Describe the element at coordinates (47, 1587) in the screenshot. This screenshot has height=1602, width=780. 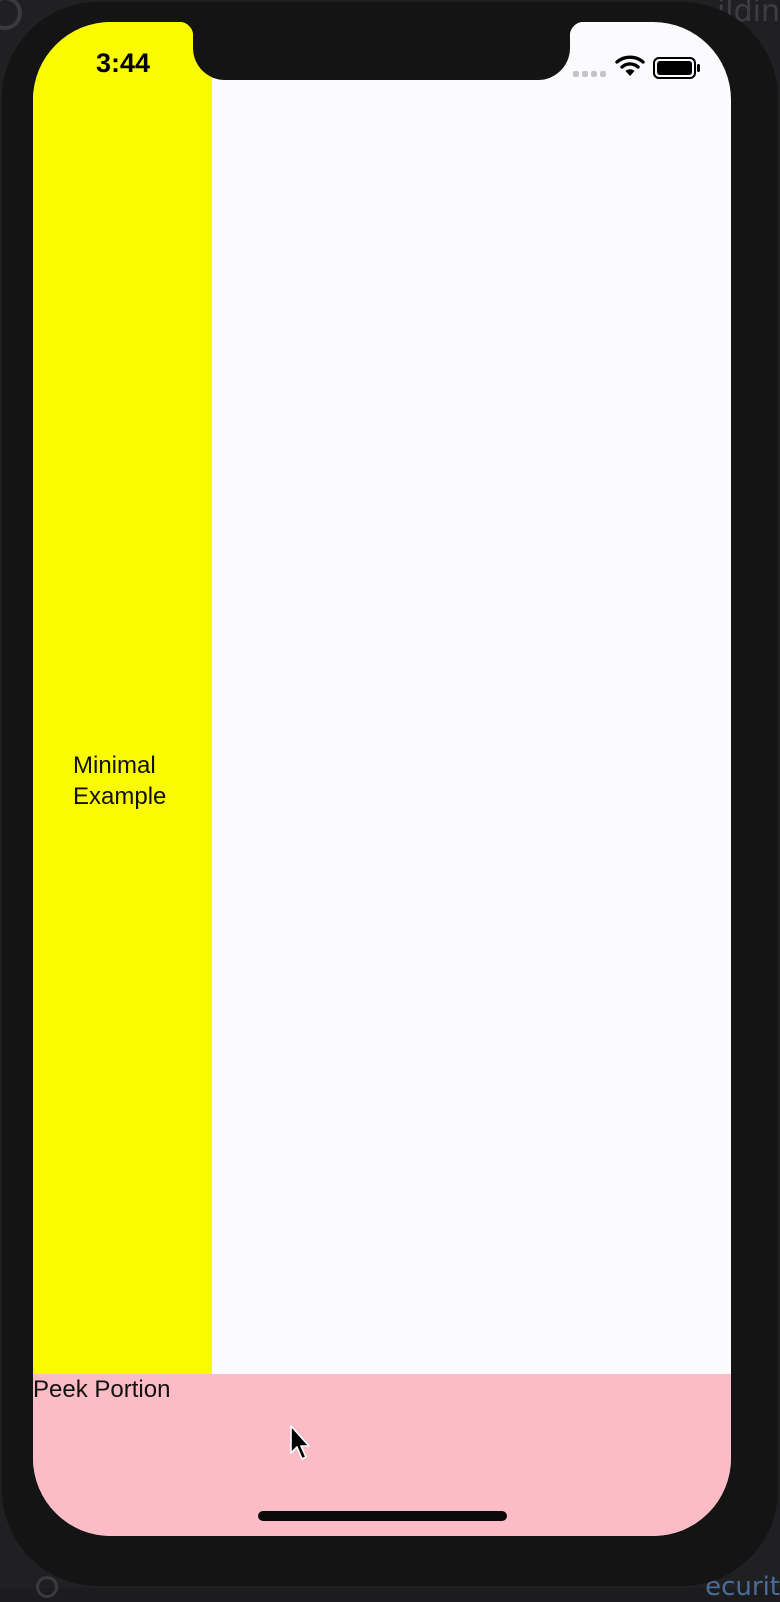
I see `background-circle-icon` at that location.